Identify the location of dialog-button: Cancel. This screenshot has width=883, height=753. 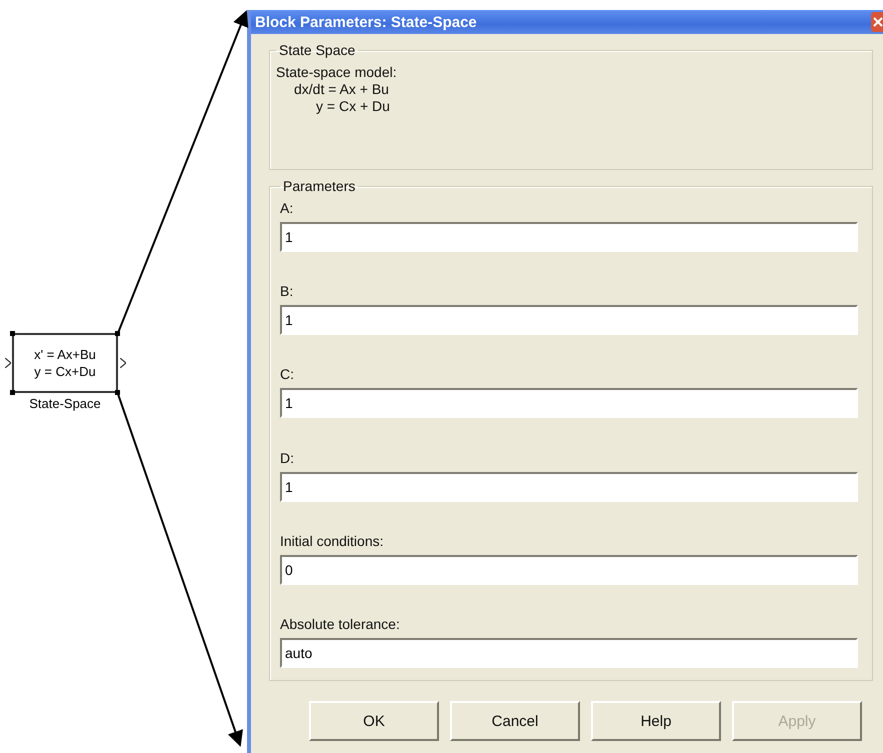
(515, 721).